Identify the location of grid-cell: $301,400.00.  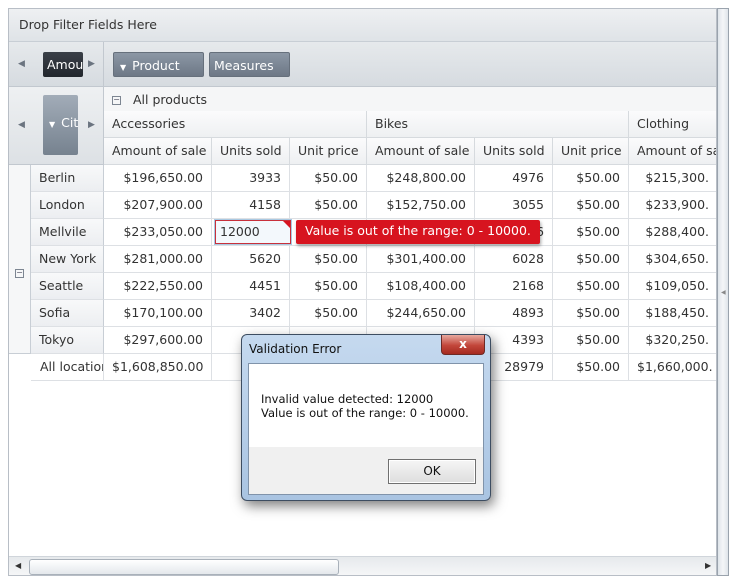
(421, 259).